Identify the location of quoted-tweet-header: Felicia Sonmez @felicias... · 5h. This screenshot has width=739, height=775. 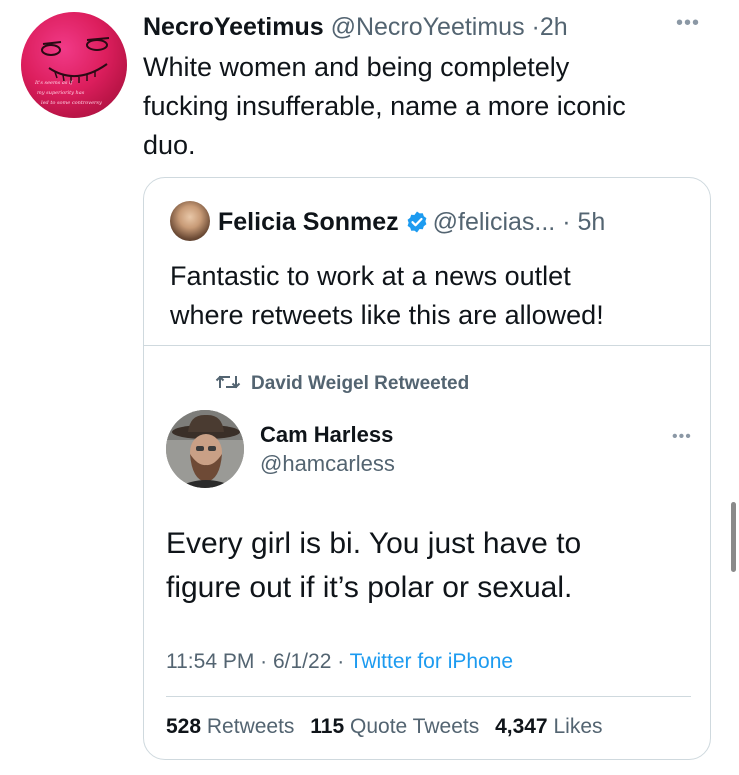
(411, 222).